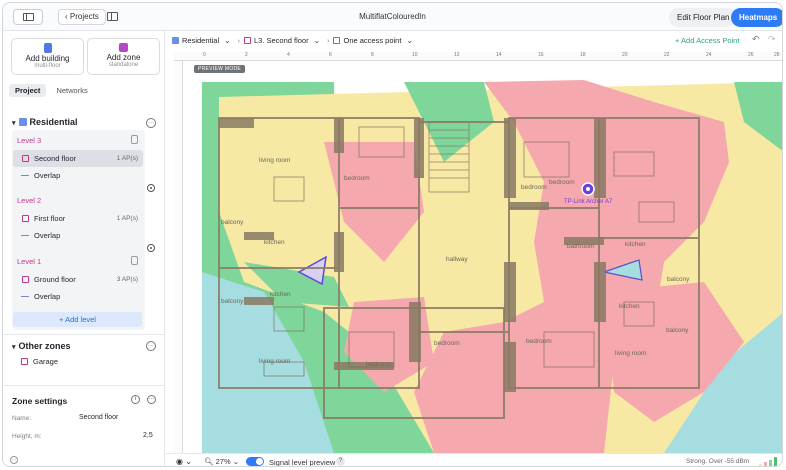  I want to click on help-icon: ?, so click(340, 461).